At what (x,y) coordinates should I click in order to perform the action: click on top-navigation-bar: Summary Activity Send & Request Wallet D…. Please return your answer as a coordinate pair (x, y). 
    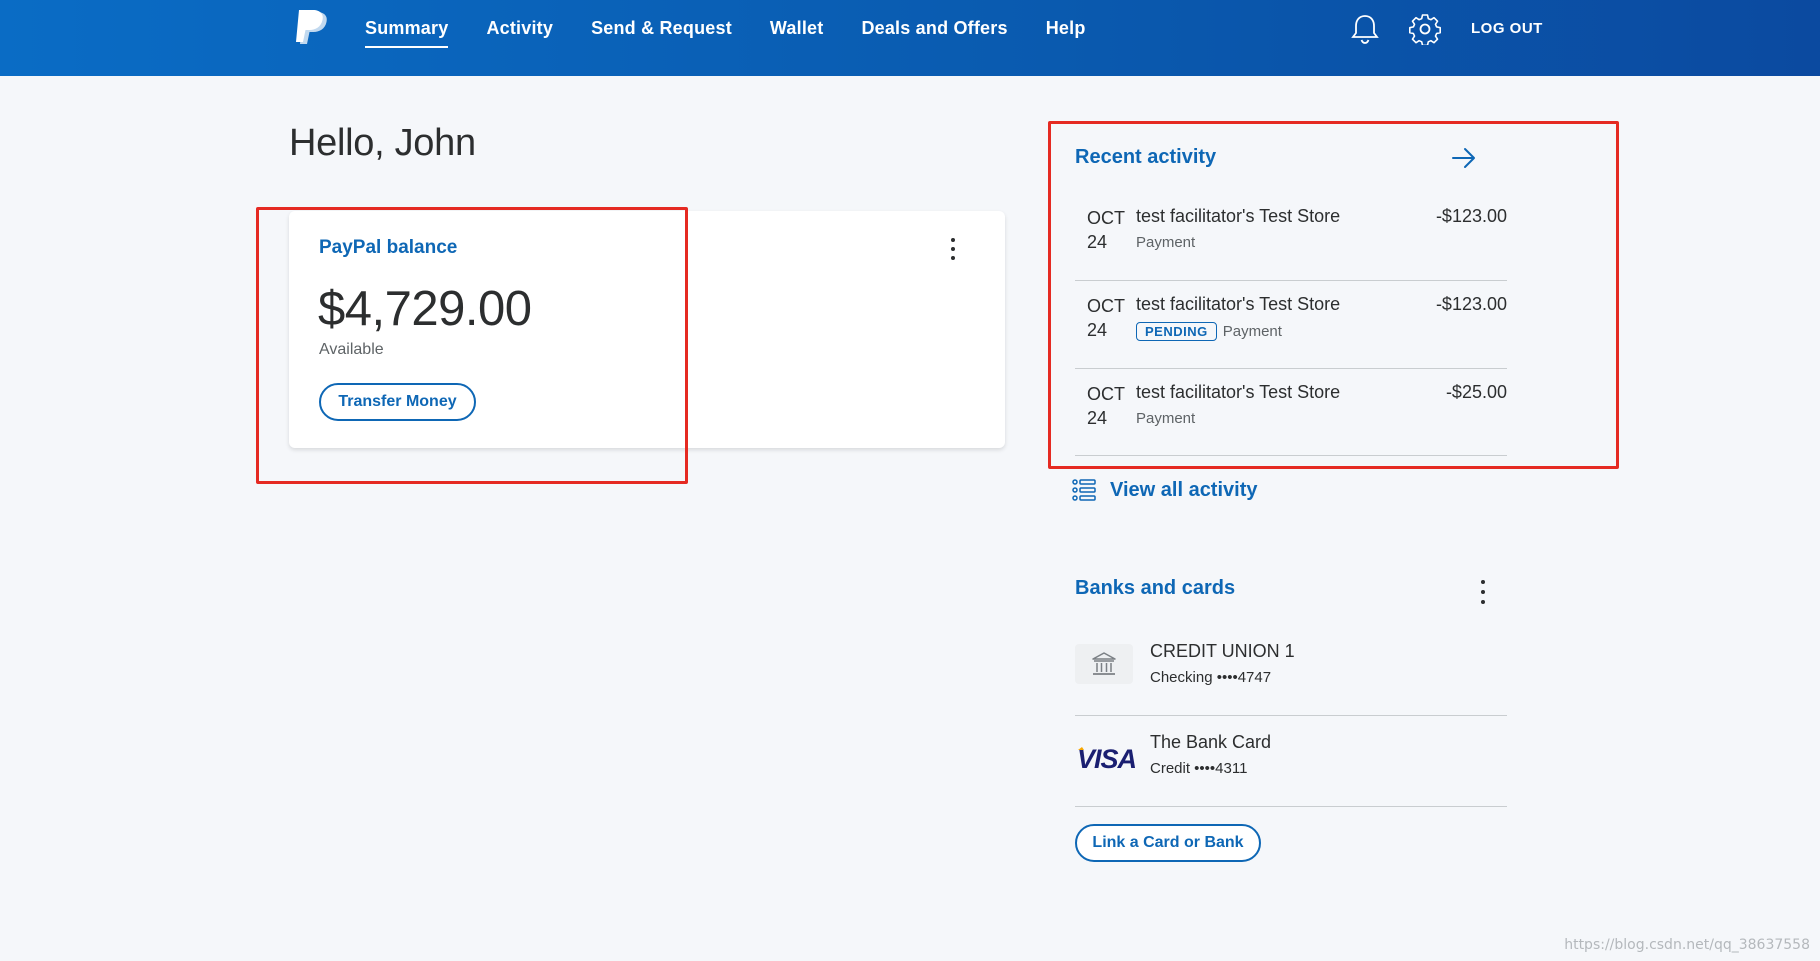
    Looking at the image, I should click on (910, 38).